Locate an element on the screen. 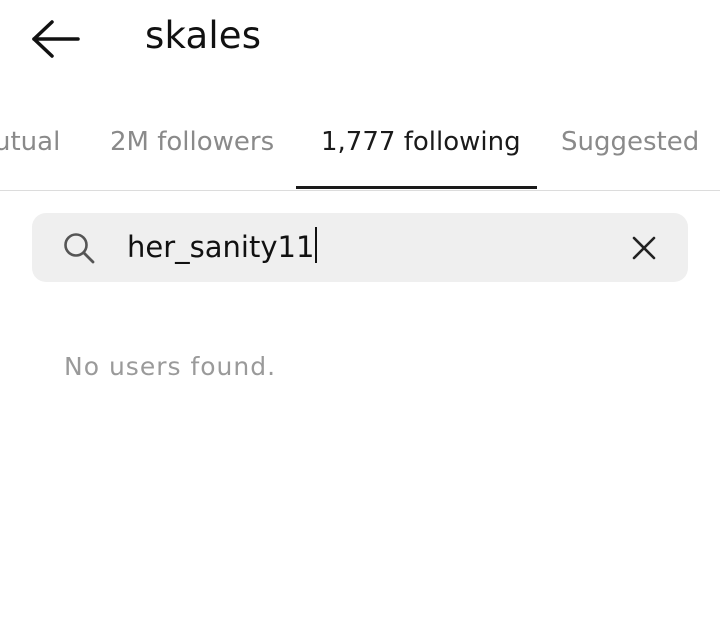 This screenshot has width=720, height=643. tab-following: 1,777 following is located at coordinates (421, 142).